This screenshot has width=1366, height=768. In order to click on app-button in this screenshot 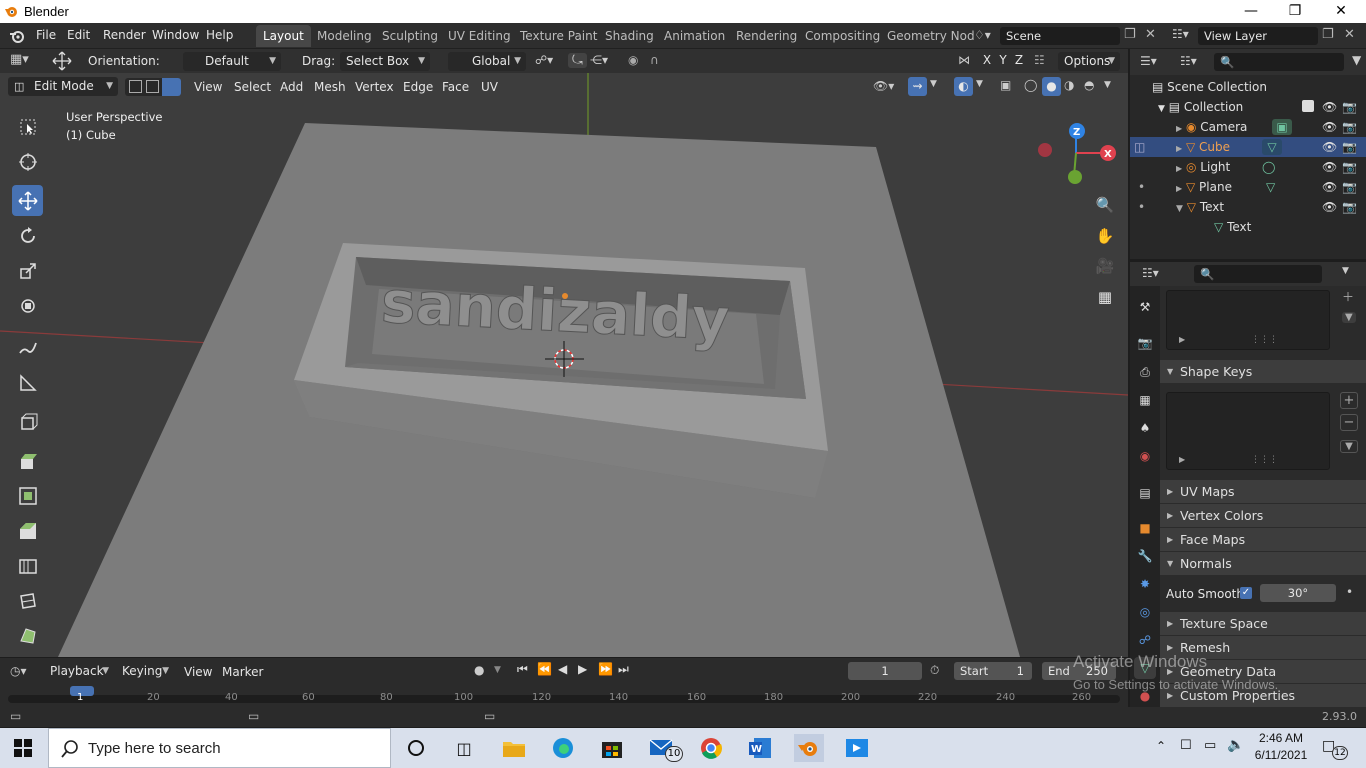, I will do `click(857, 748)`.